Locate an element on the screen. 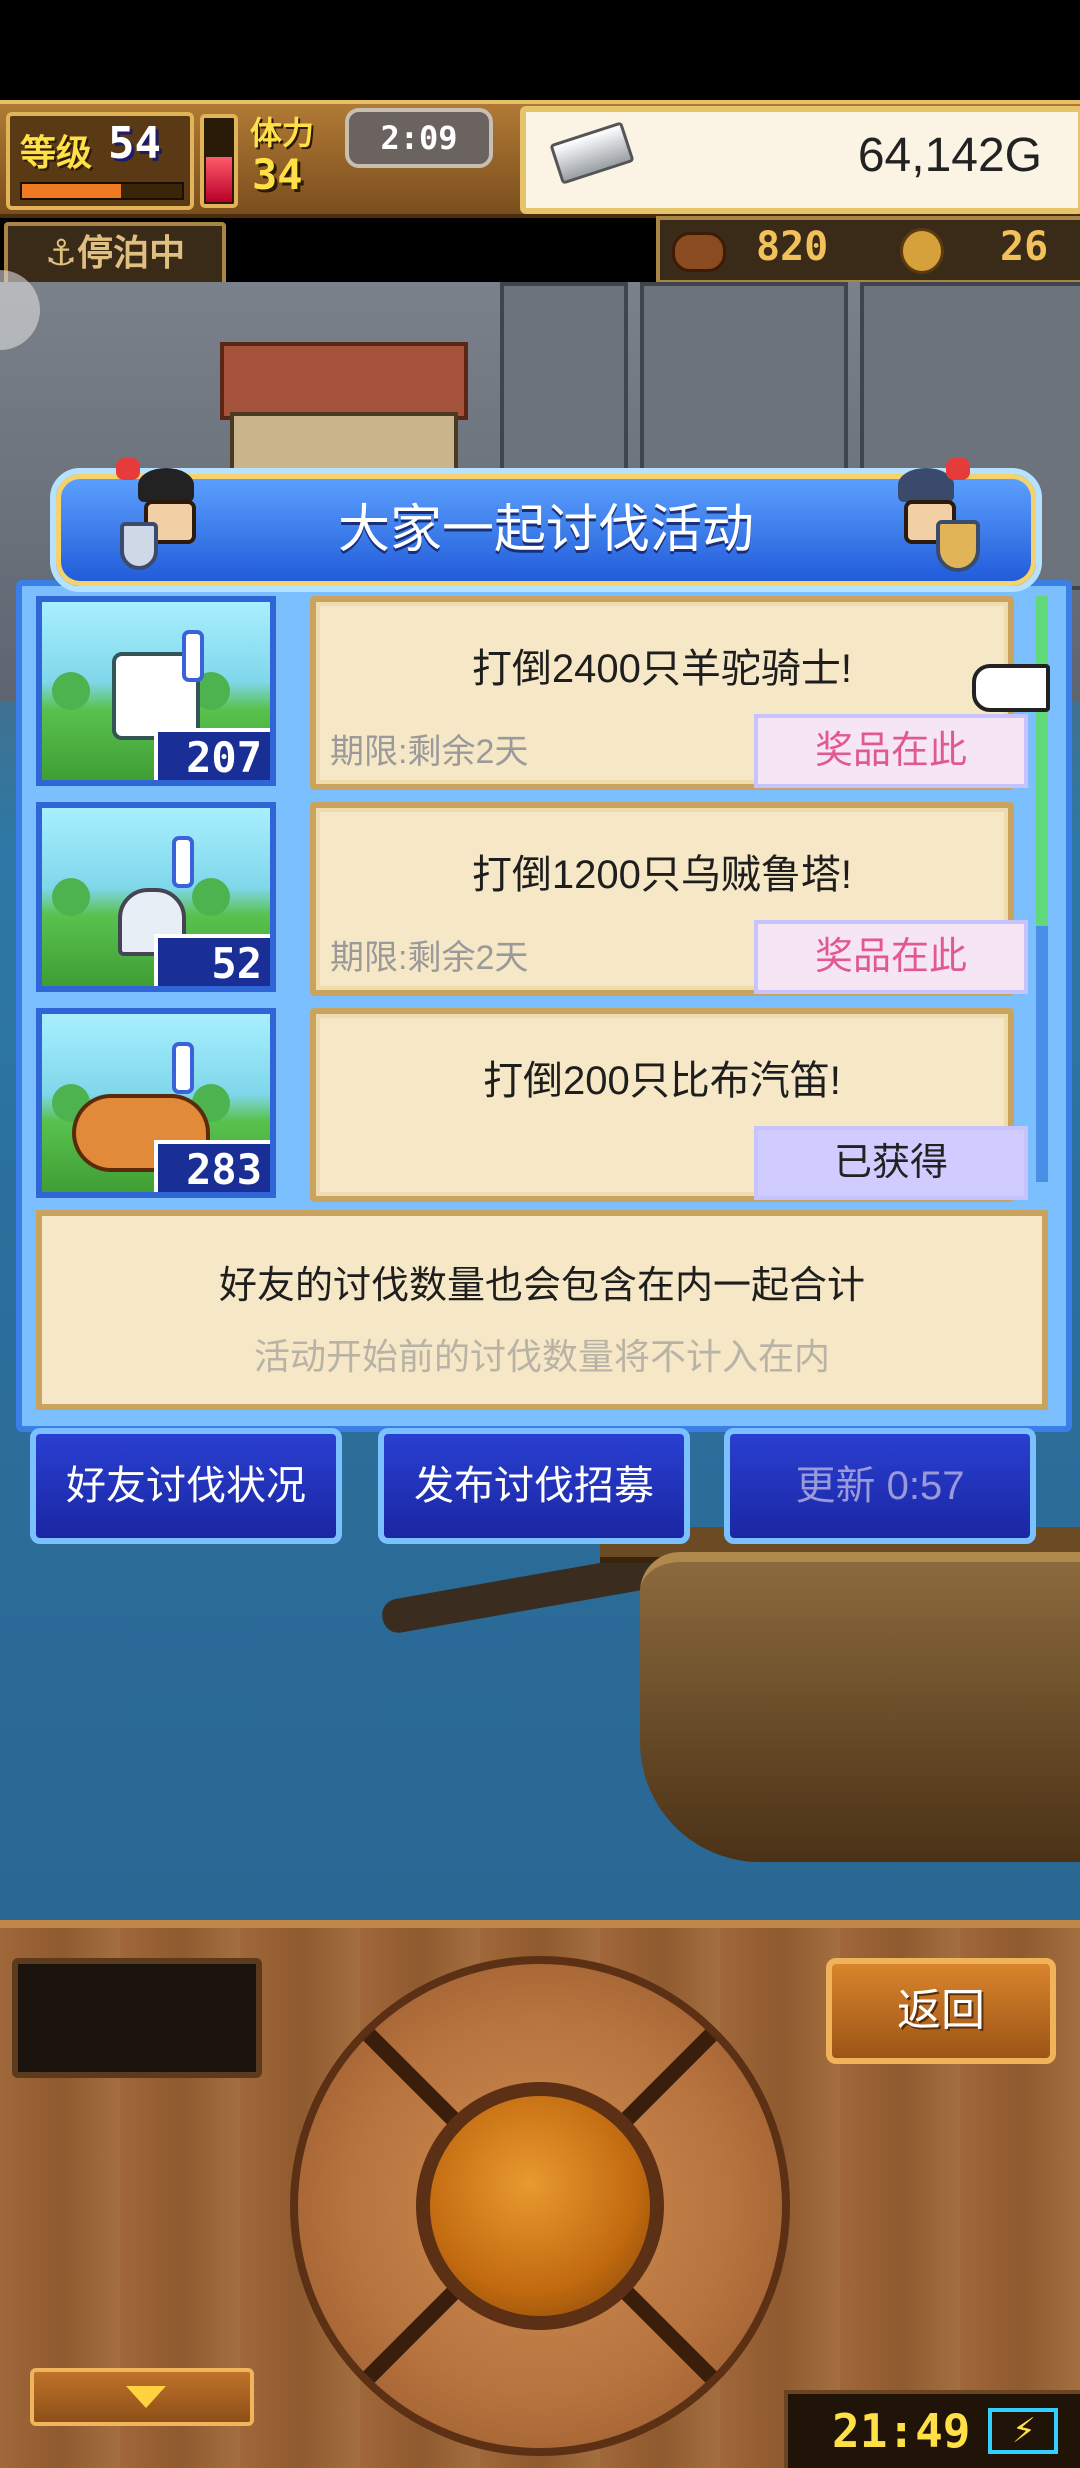 Image resolution: width=1080 pixels, height=2468 pixels. friends-status-button: 好友讨伐状况 is located at coordinates (186, 1486).